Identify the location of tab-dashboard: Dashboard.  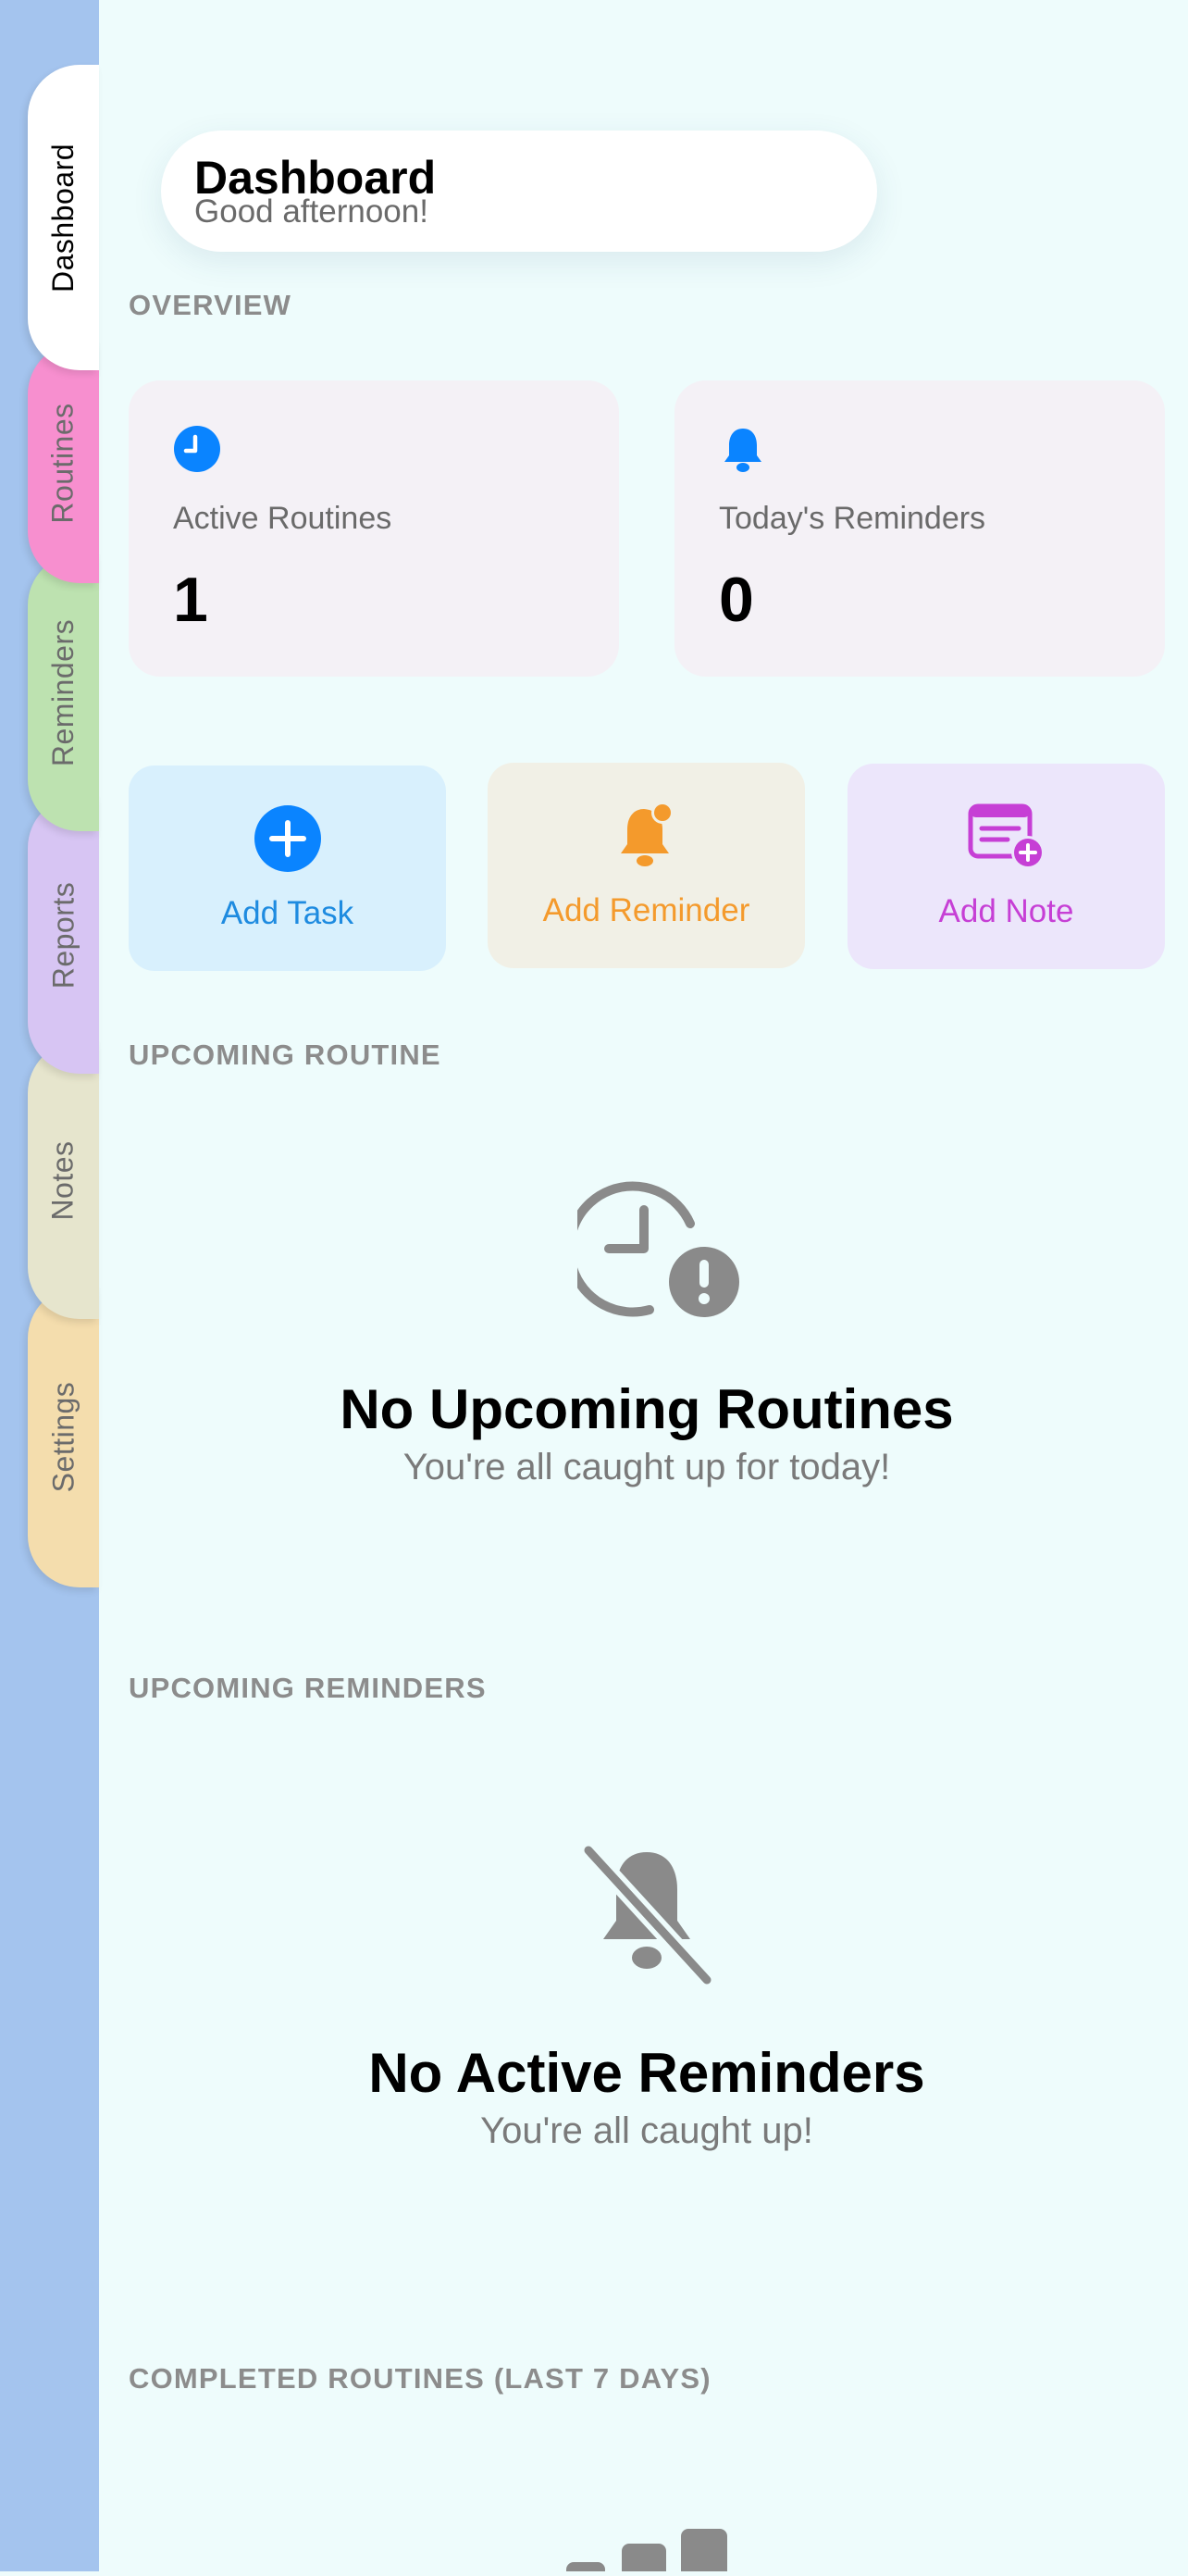
(63, 217).